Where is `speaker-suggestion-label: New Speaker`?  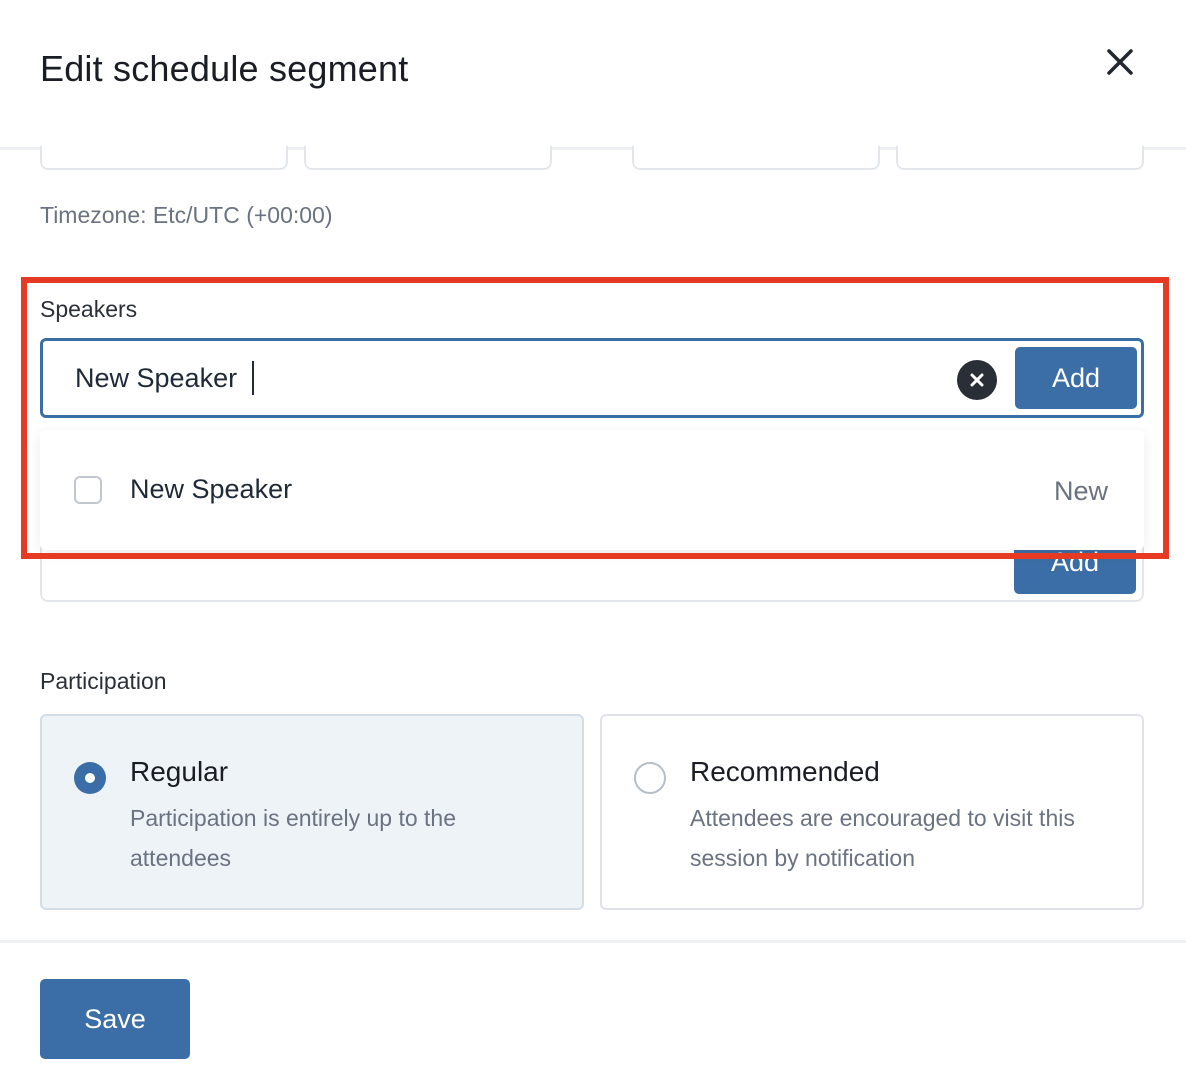 speaker-suggestion-label: New Speaker is located at coordinates (211, 489).